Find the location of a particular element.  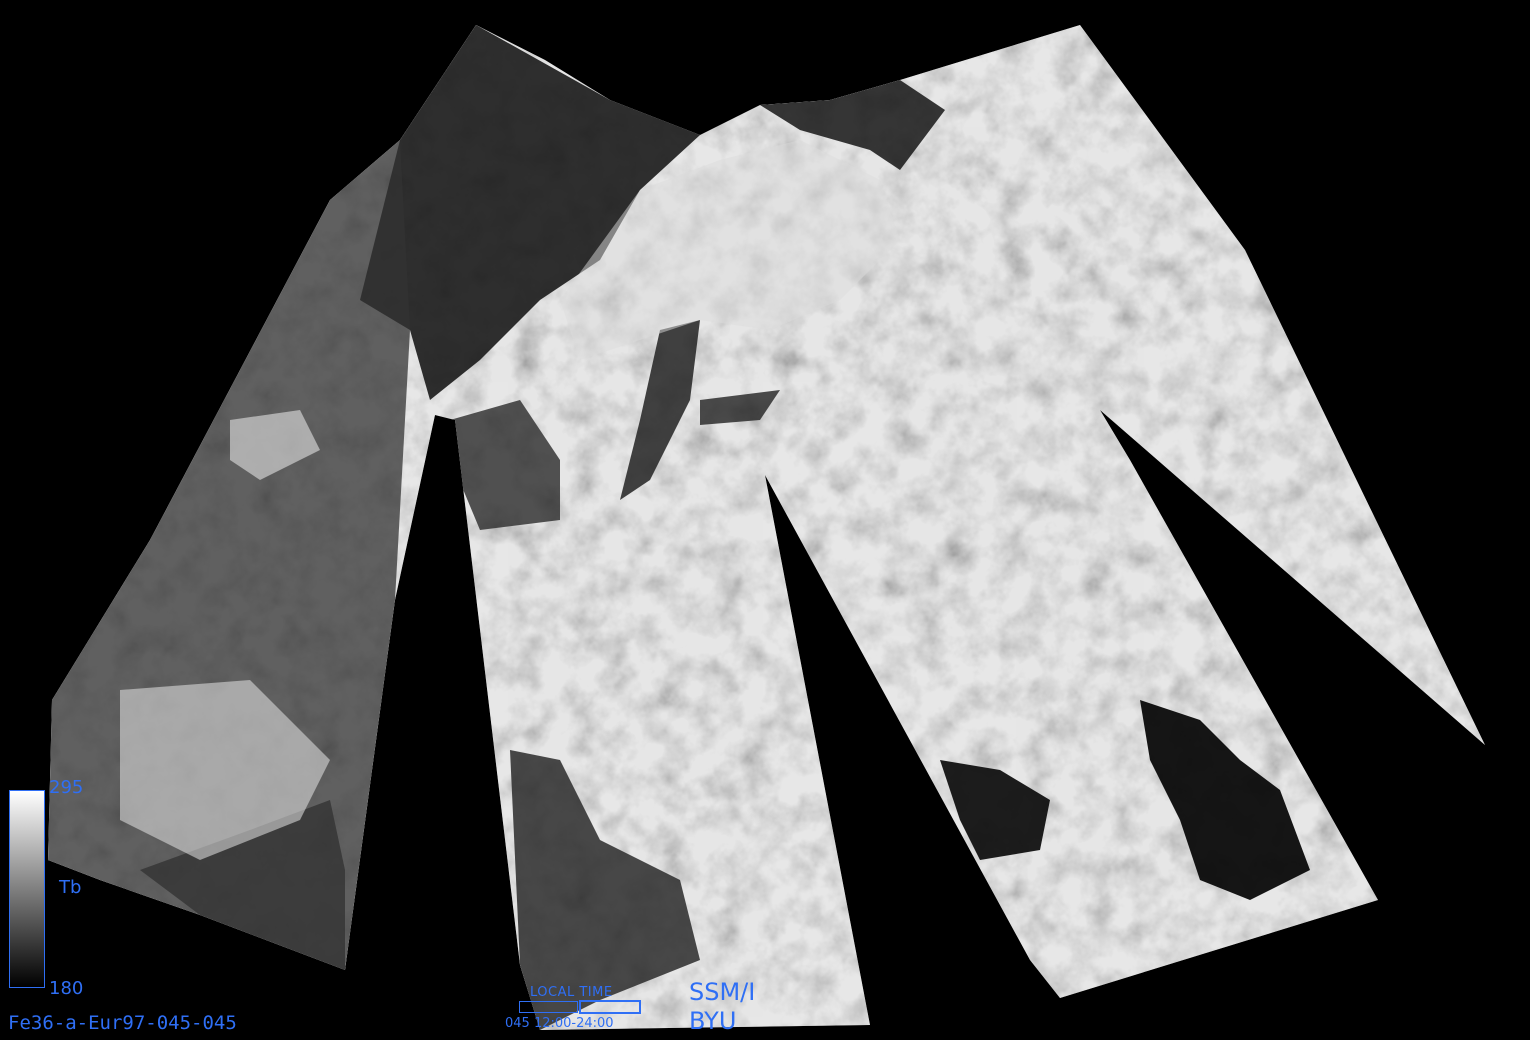

local-time-evening-box is located at coordinates (610, 1007).